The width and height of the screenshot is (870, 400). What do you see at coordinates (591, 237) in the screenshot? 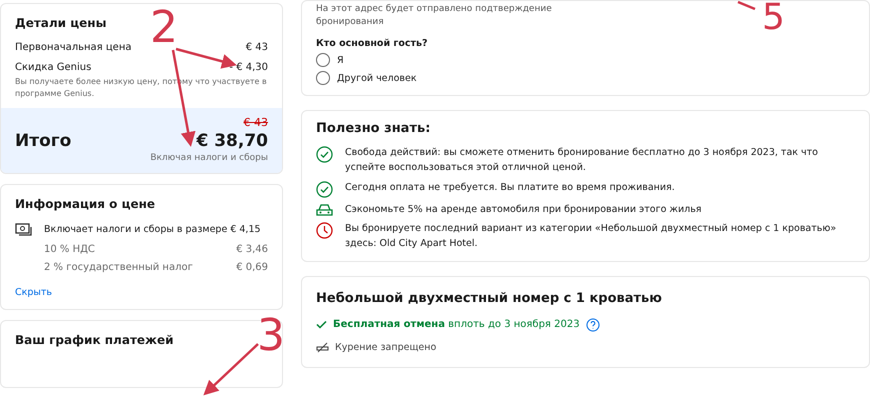
I see `info-text: Вы бронируете последний вариант из категории «Небольшой двухместный номер с 1 кроватью» здесь: Old City Apart Hotel.` at bounding box center [591, 237].